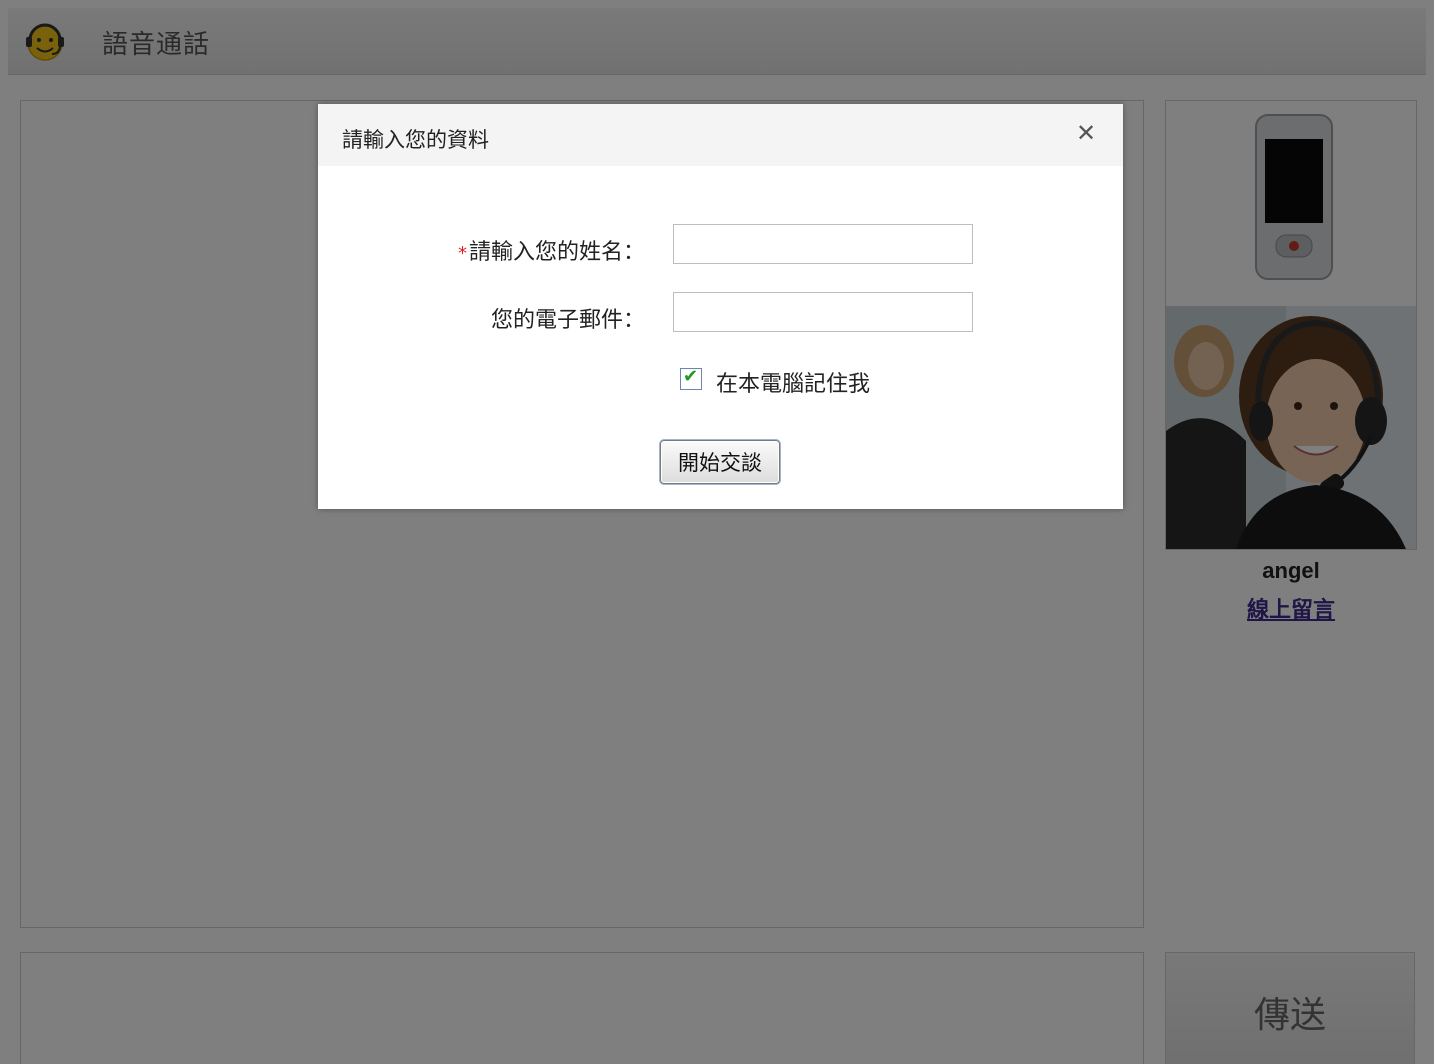  I want to click on email-row: 您的電子郵件：, so click(720, 315).